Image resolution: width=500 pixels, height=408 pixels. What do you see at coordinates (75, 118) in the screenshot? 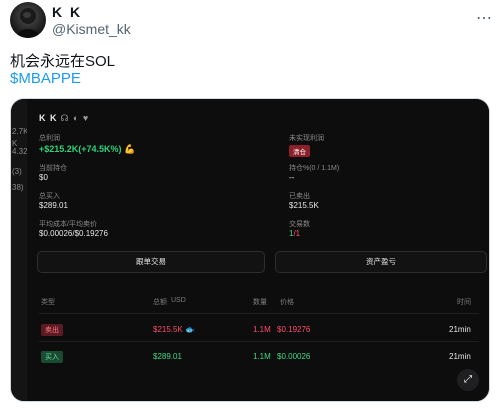
I see `wallet-badges-icon: ☊ ◐ ♥` at bounding box center [75, 118].